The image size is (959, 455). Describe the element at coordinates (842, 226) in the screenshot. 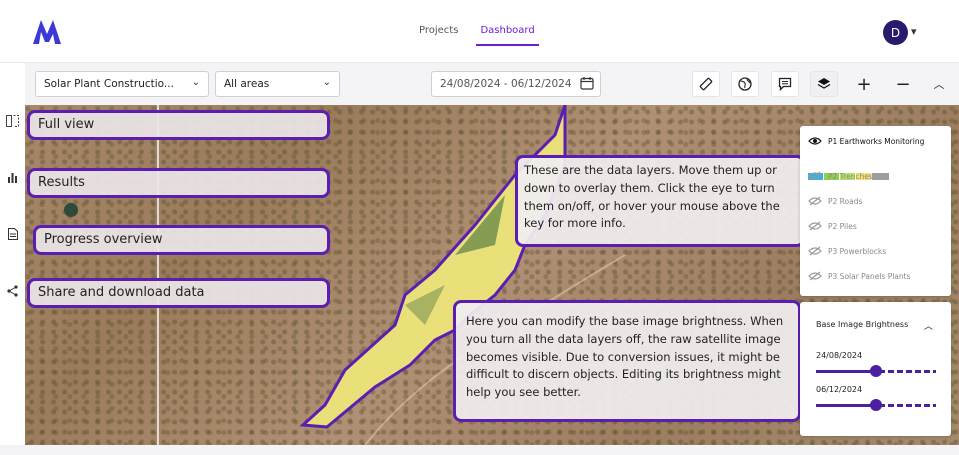

I see `layer-name: P2 Piles` at that location.